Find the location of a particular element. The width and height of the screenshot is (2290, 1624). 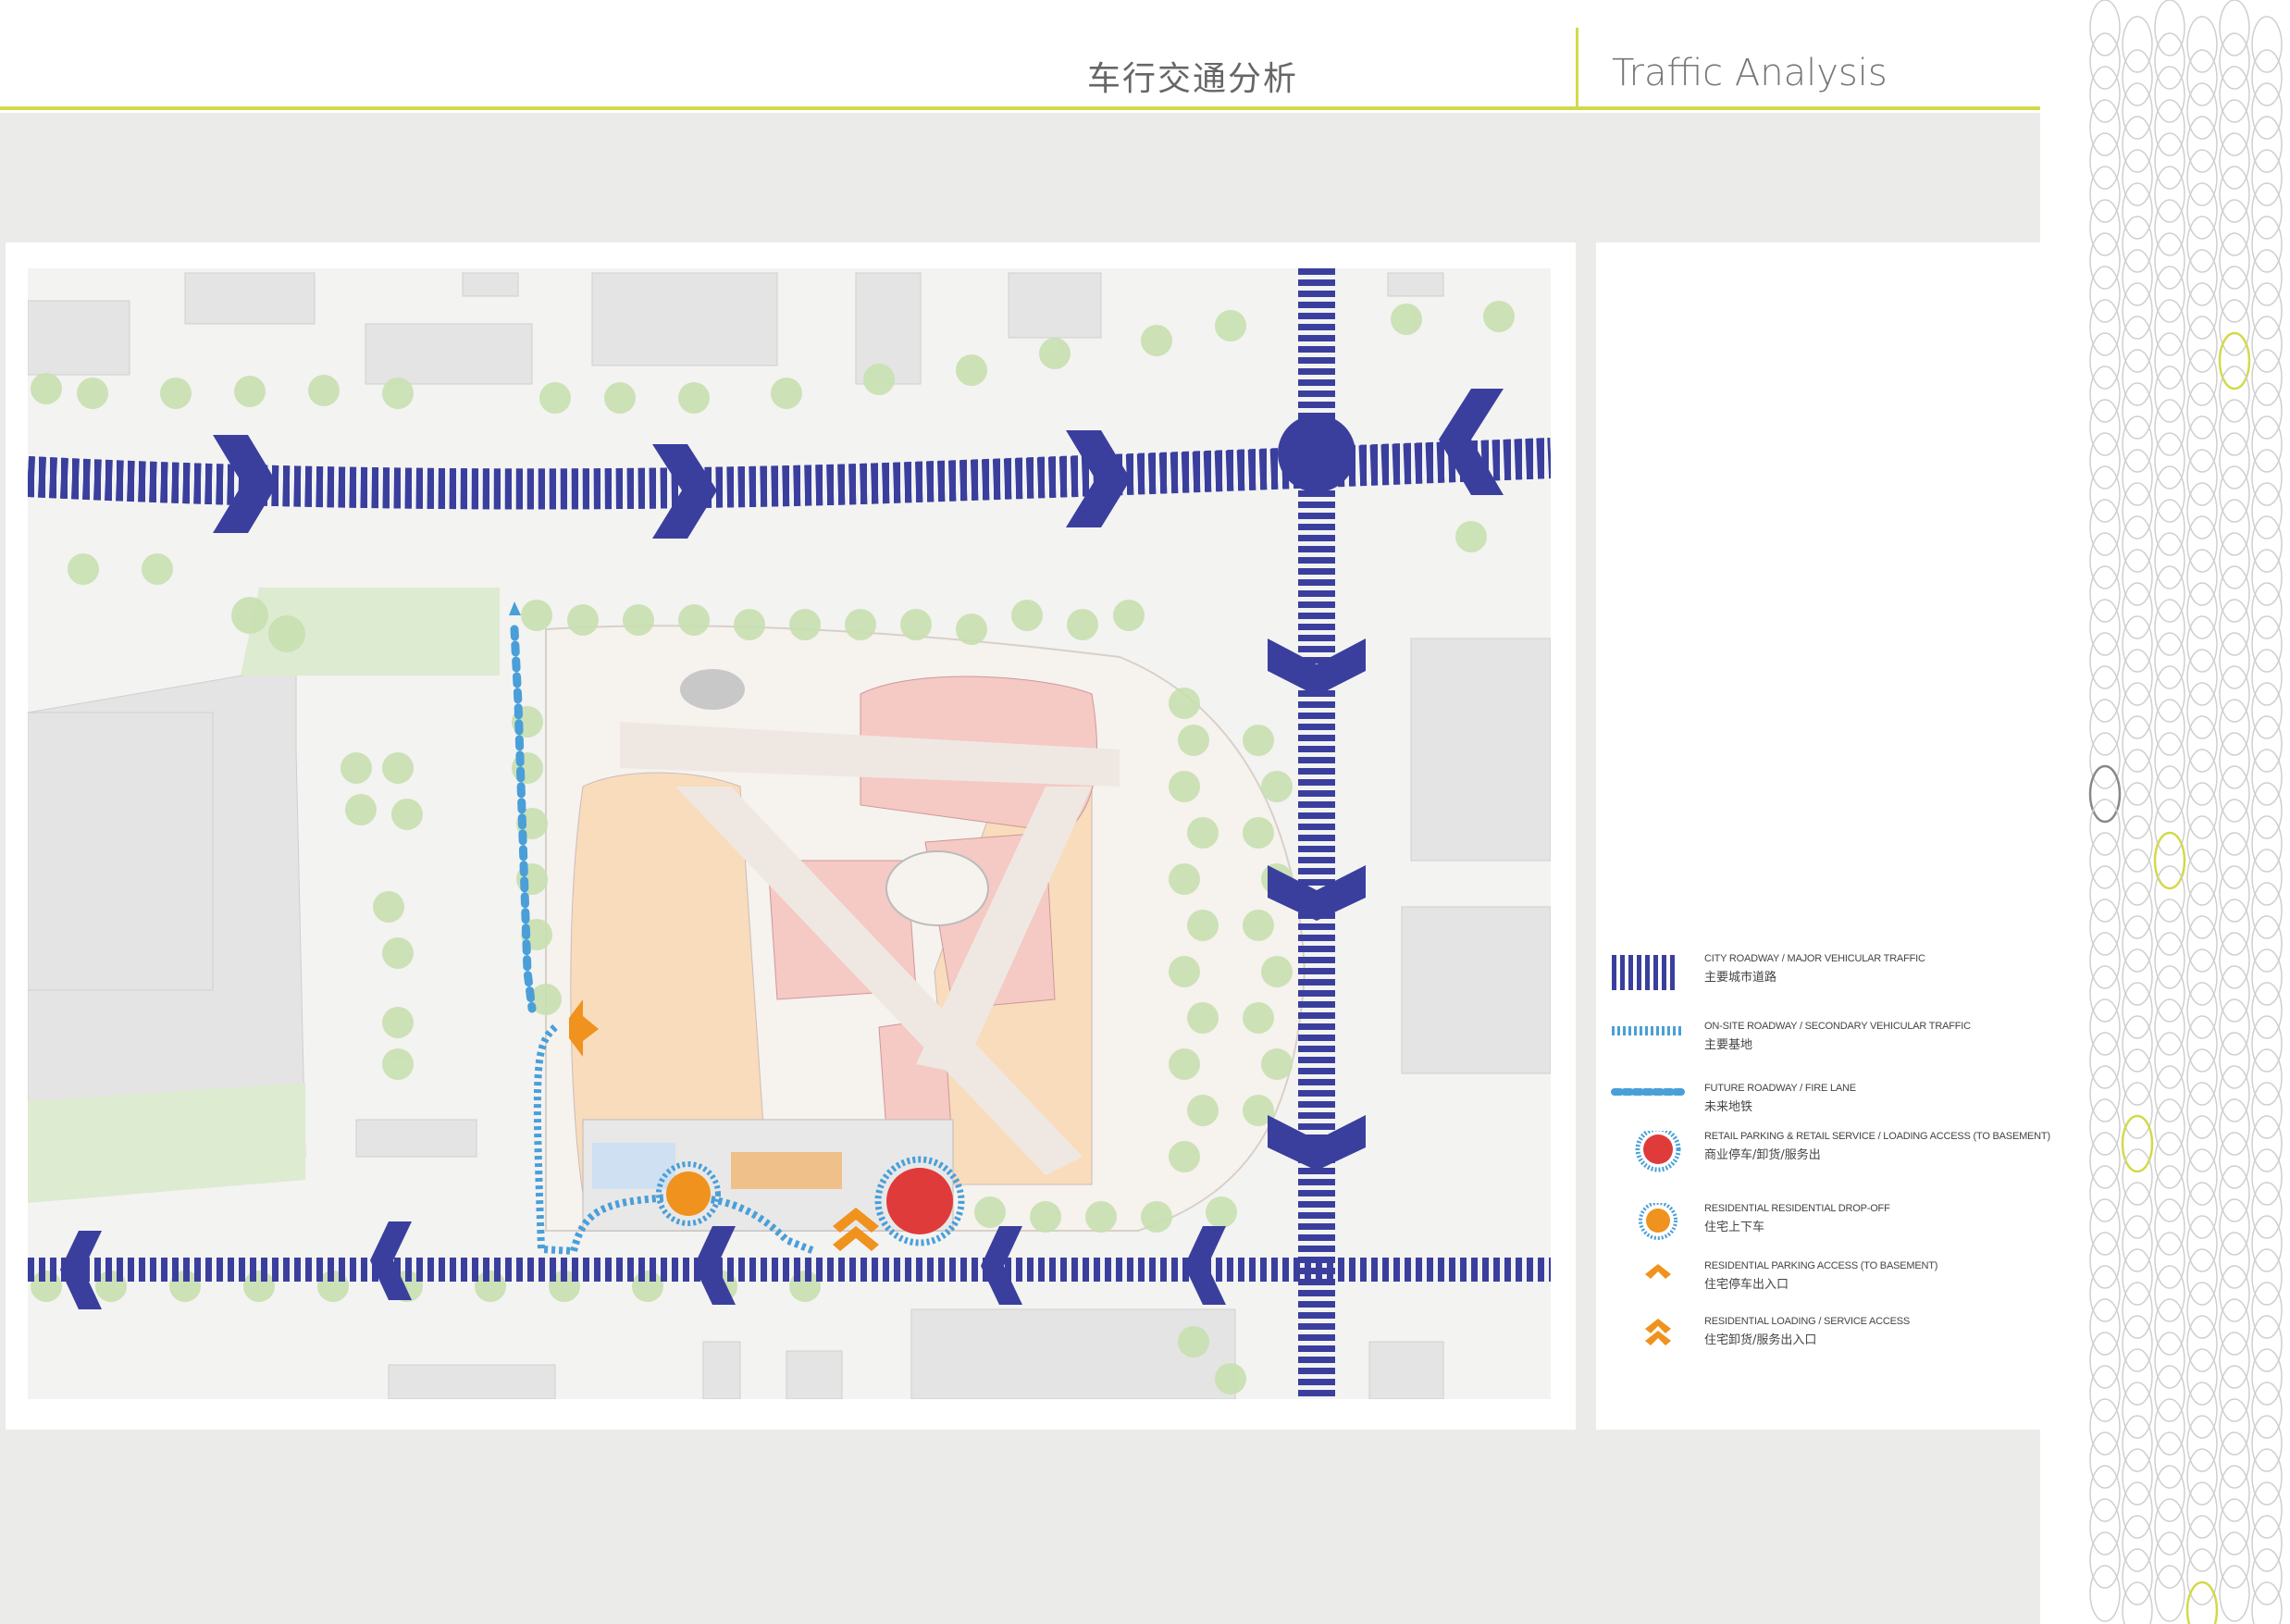

legend-label-cn: 住宅停车出入口 is located at coordinates (1746, 1285).